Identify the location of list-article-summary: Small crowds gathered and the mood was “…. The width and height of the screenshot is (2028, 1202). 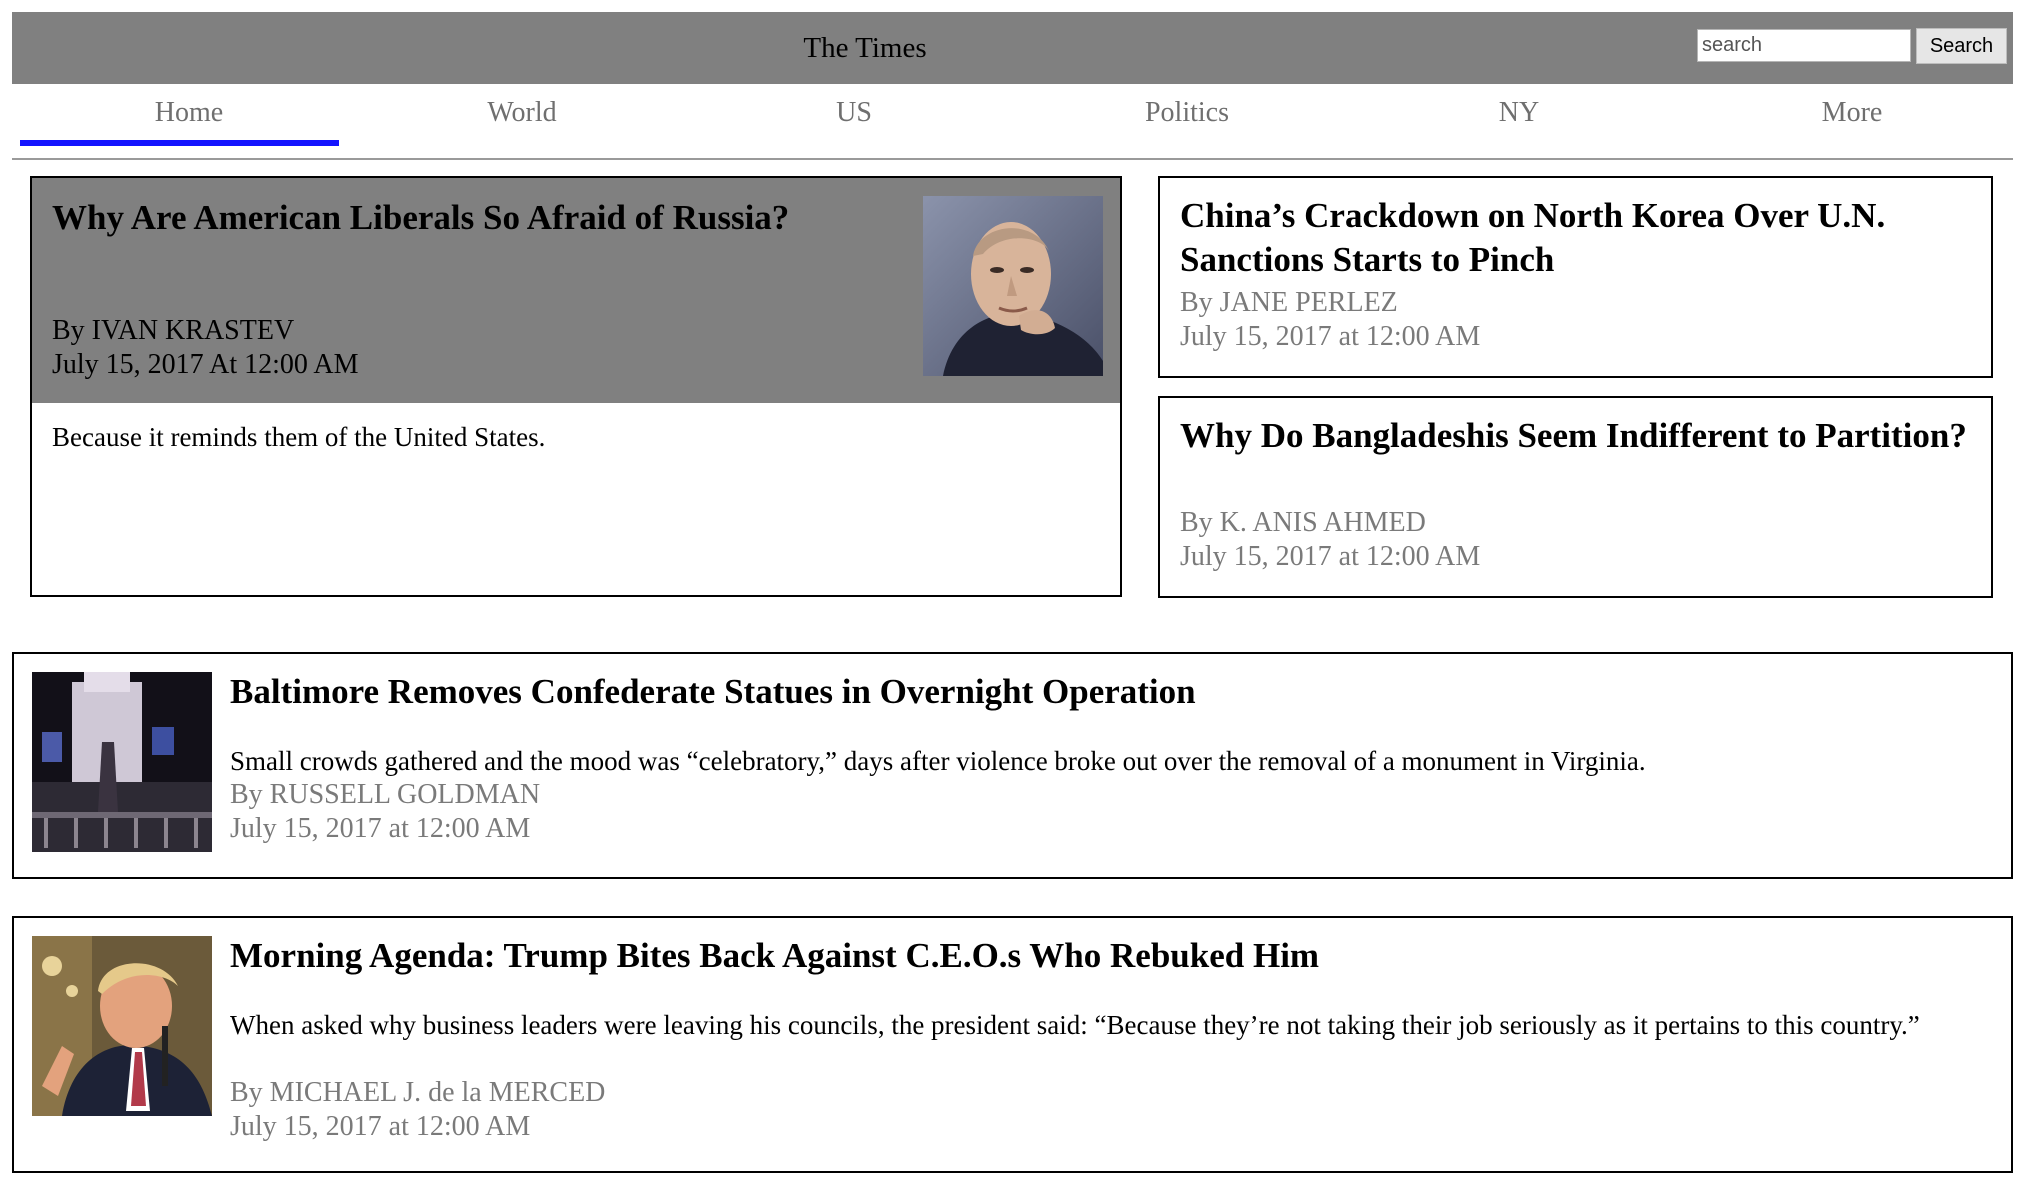
(938, 761).